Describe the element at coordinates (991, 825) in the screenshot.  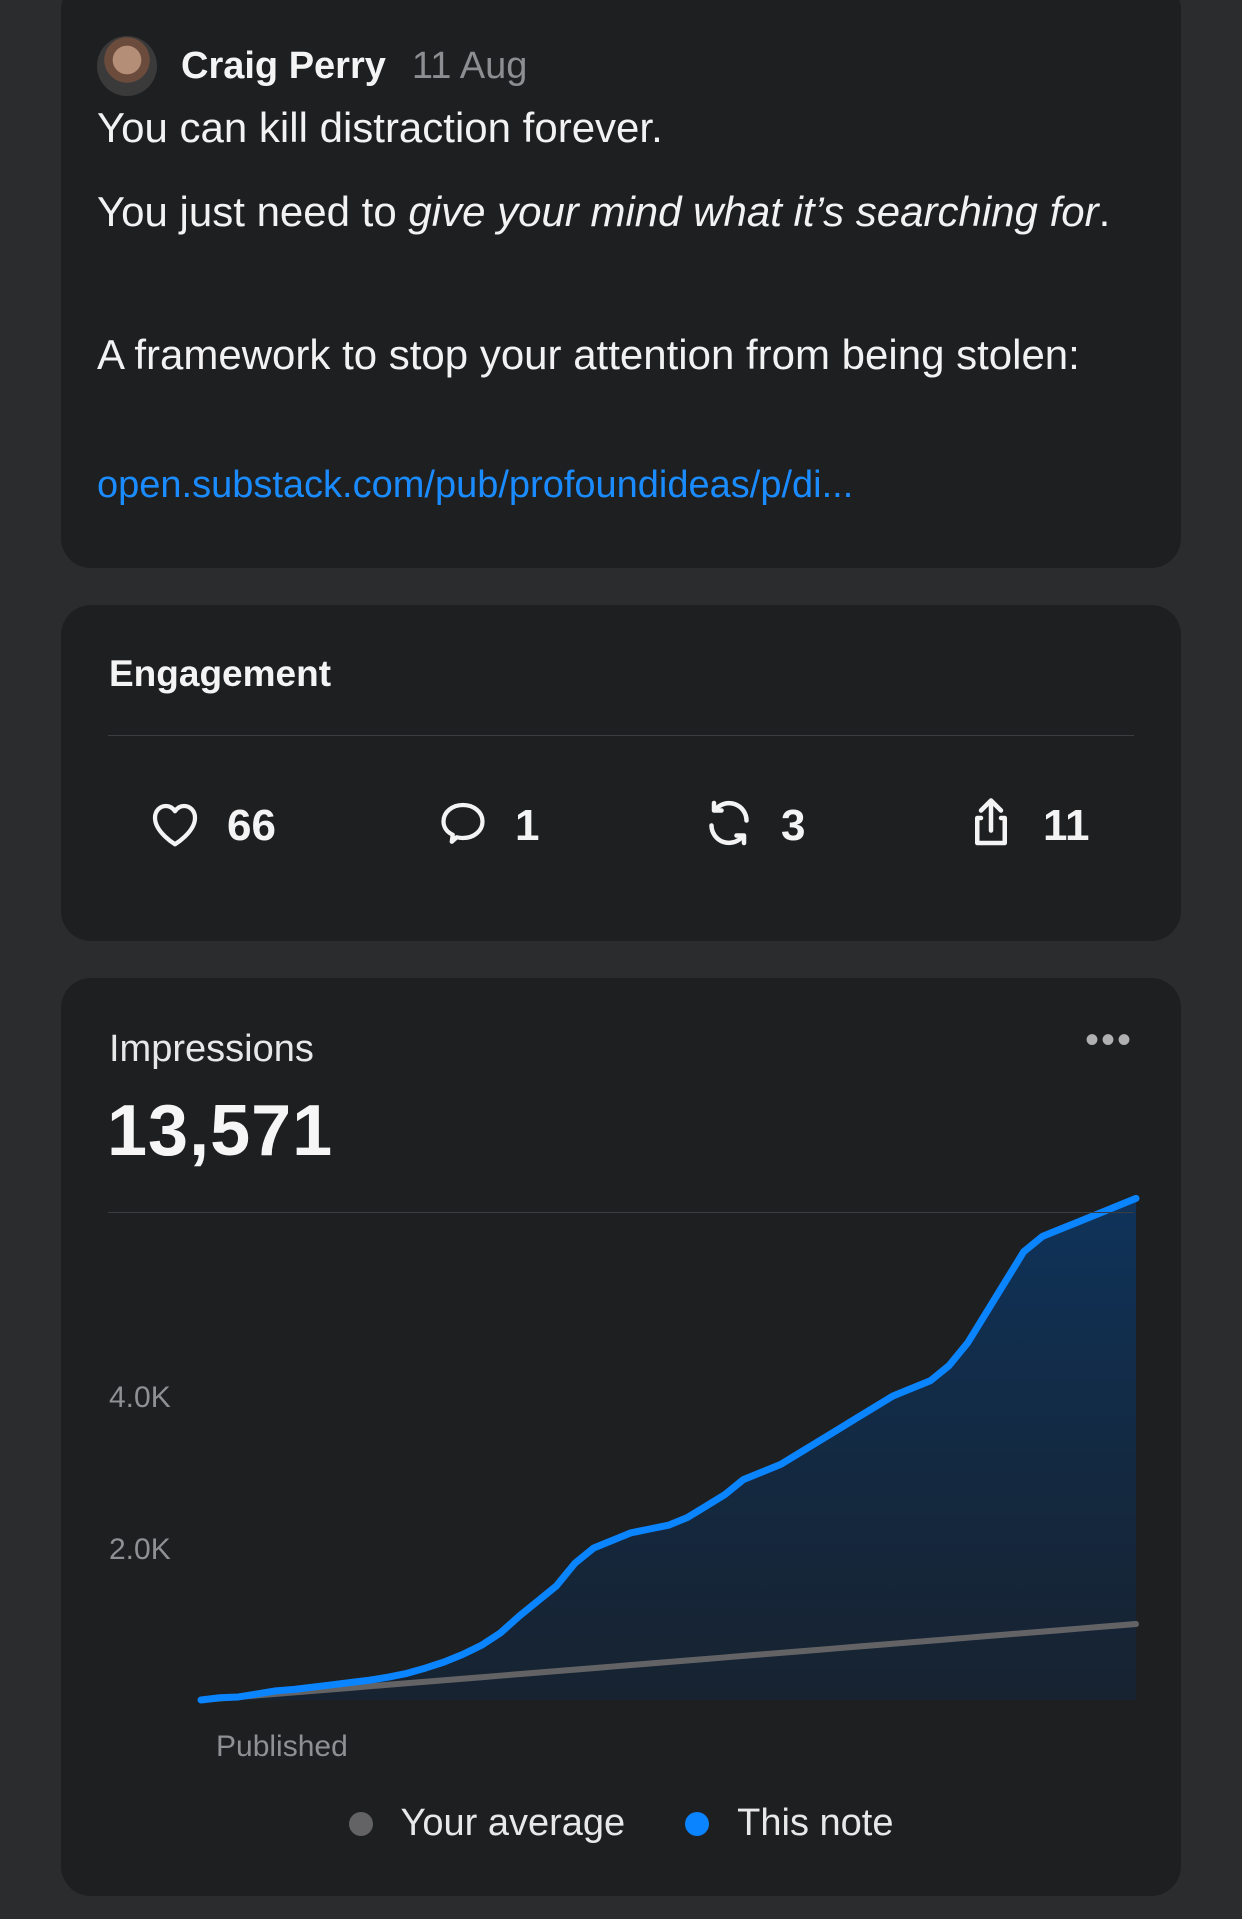
I see `share-icon` at that location.